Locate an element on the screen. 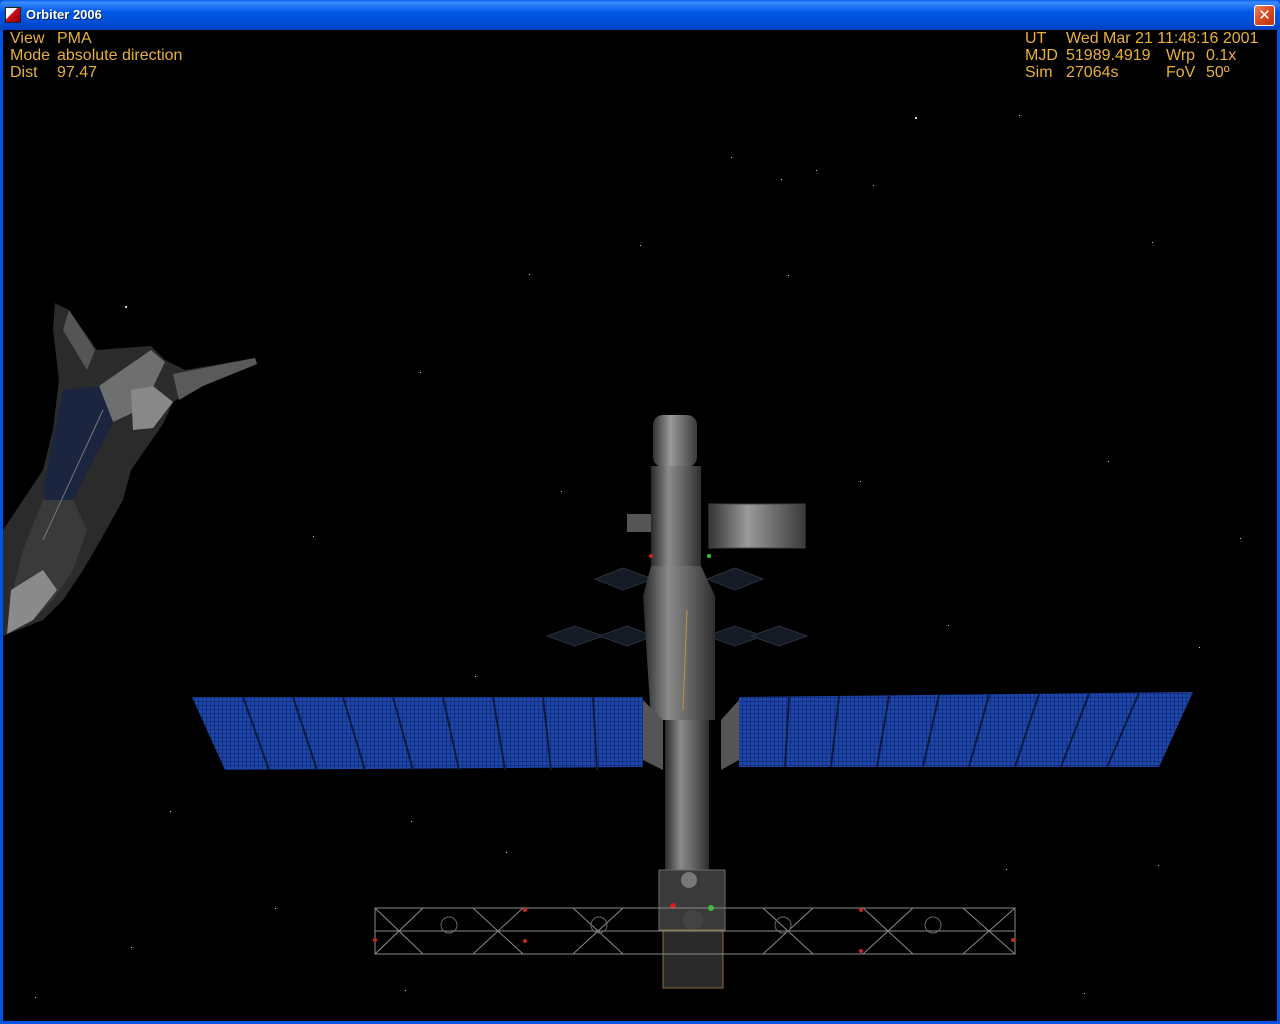  hud-mjd-label: MJD is located at coordinates (1041, 55).